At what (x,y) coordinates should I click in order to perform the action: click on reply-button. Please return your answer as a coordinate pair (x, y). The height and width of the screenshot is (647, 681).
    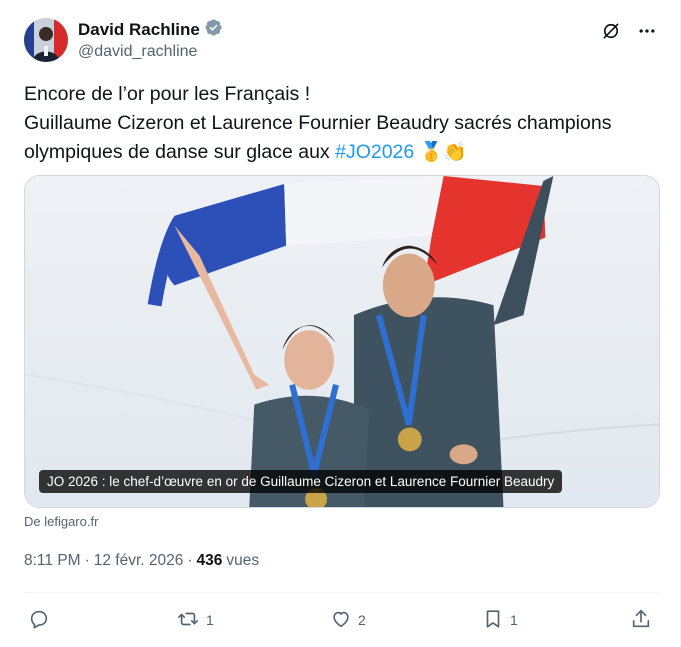
    Looking at the image, I should click on (42, 620).